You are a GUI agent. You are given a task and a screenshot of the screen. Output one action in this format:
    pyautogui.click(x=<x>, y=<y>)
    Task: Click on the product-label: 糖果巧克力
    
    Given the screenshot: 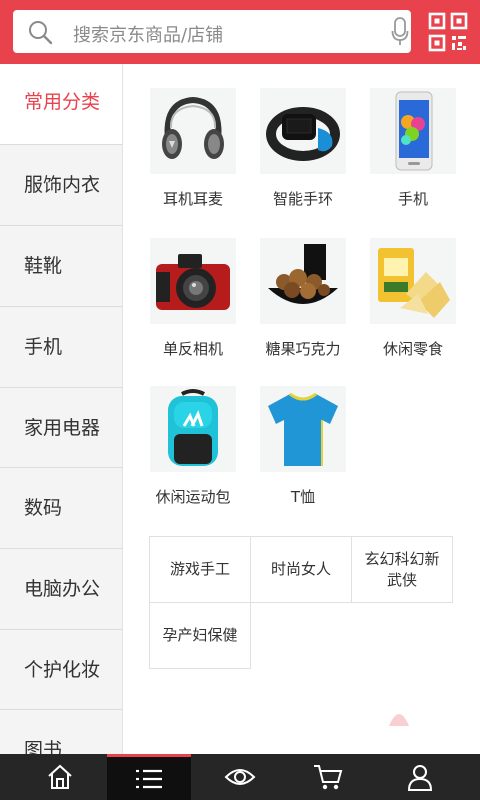 What is the action you would take?
    pyautogui.click(x=303, y=349)
    